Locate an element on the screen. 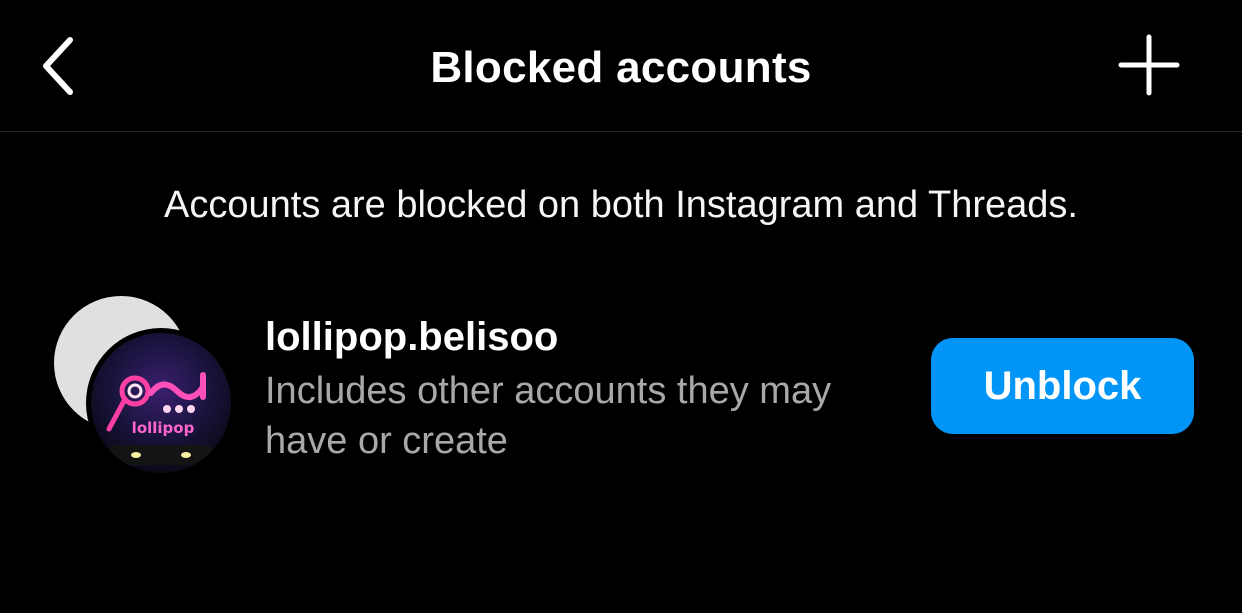 The image size is (1242, 613). plus-icon is located at coordinates (1149, 65).